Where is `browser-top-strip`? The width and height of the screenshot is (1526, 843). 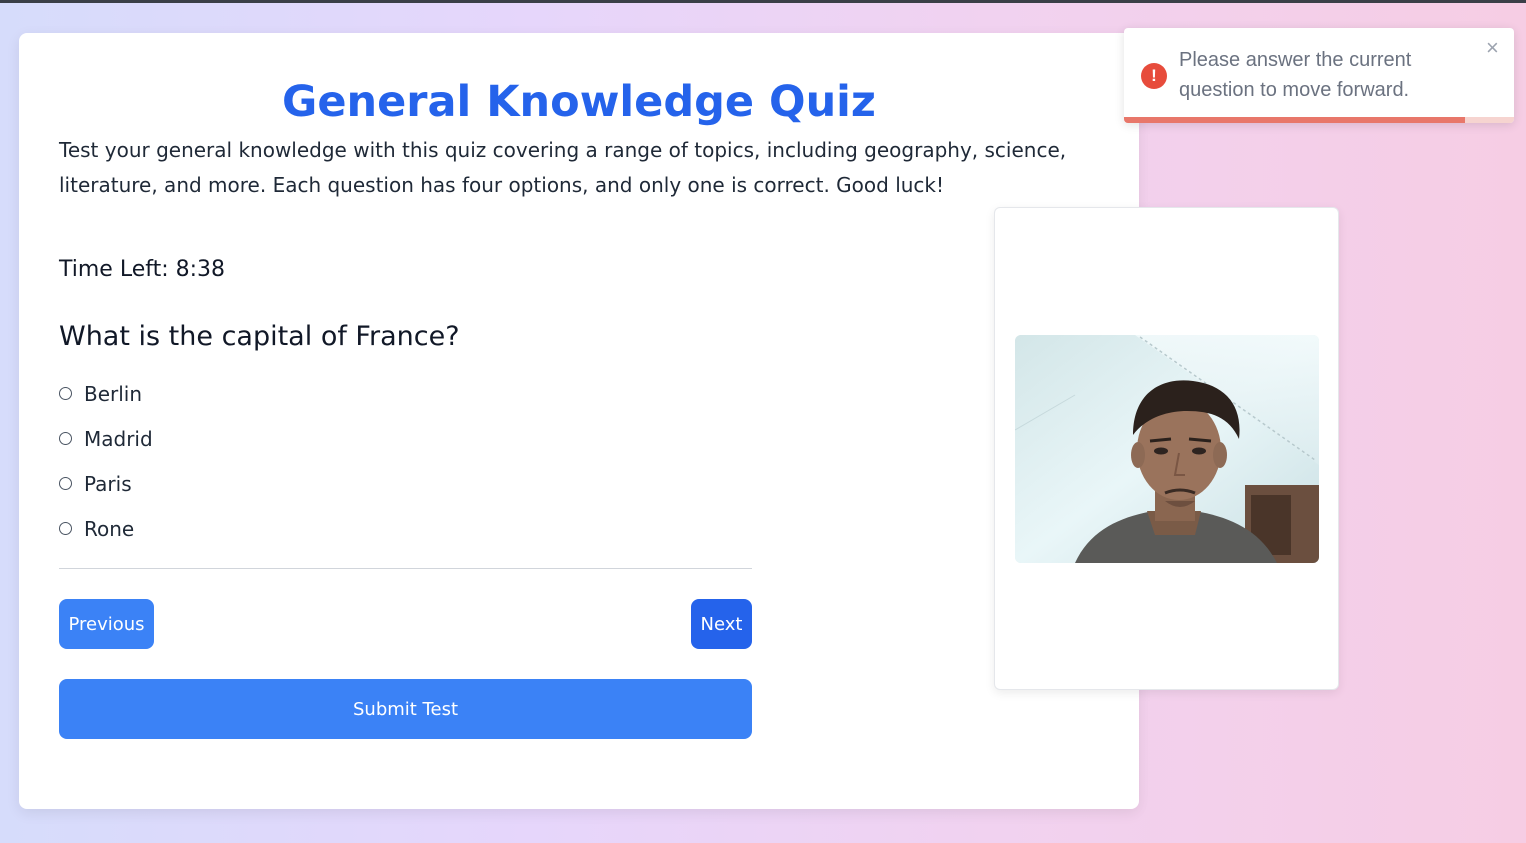
browser-top-strip is located at coordinates (763, 1).